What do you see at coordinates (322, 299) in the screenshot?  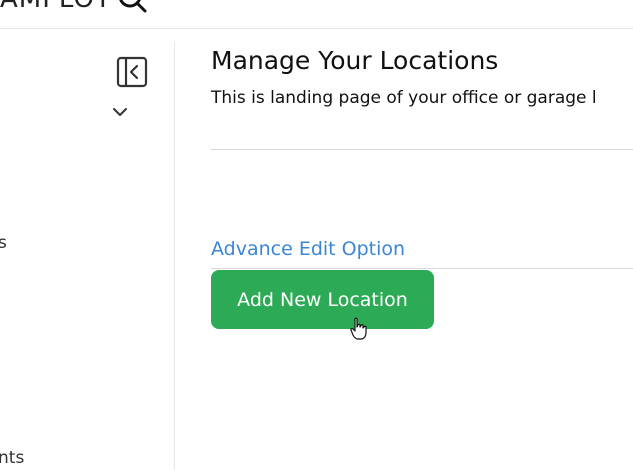 I see `add-new-location-button: Add New Location` at bounding box center [322, 299].